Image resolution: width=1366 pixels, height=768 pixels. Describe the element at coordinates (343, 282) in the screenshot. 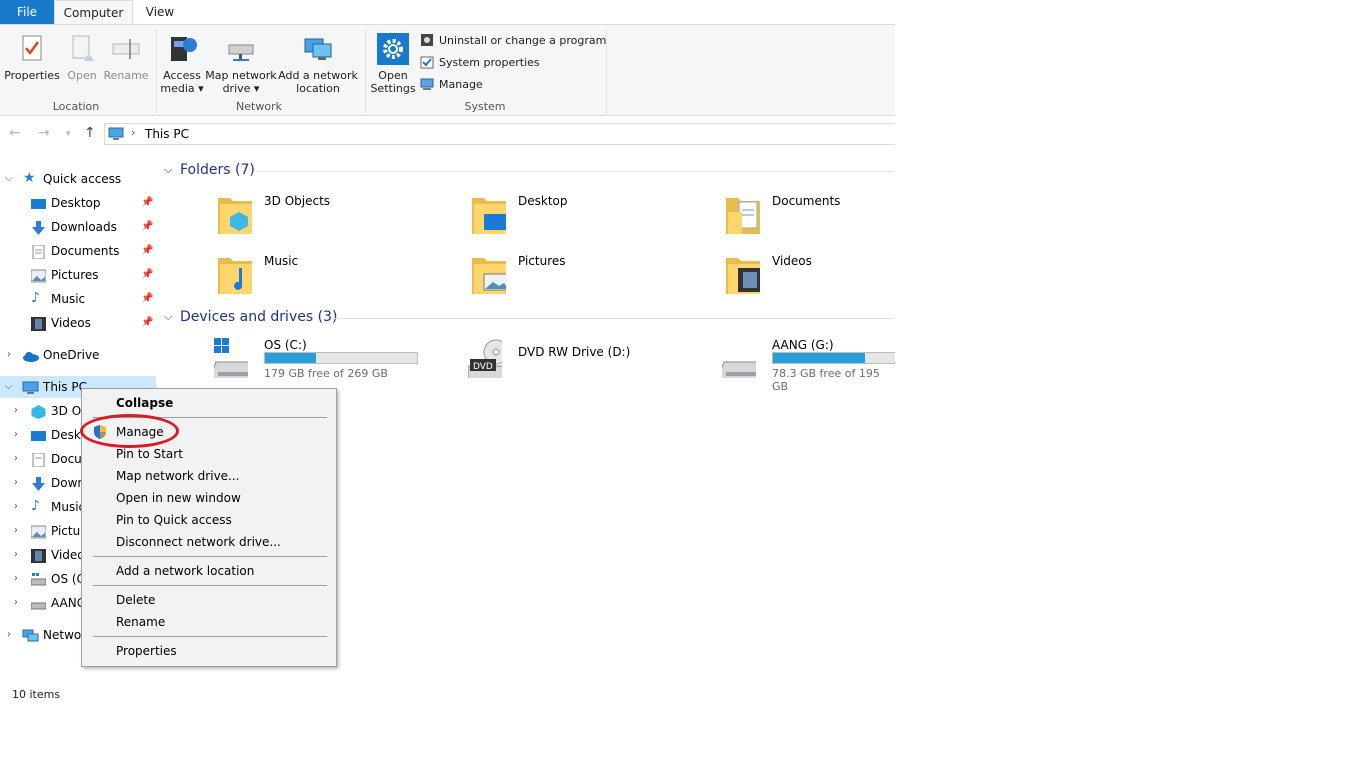

I see `folder-music: Music` at that location.